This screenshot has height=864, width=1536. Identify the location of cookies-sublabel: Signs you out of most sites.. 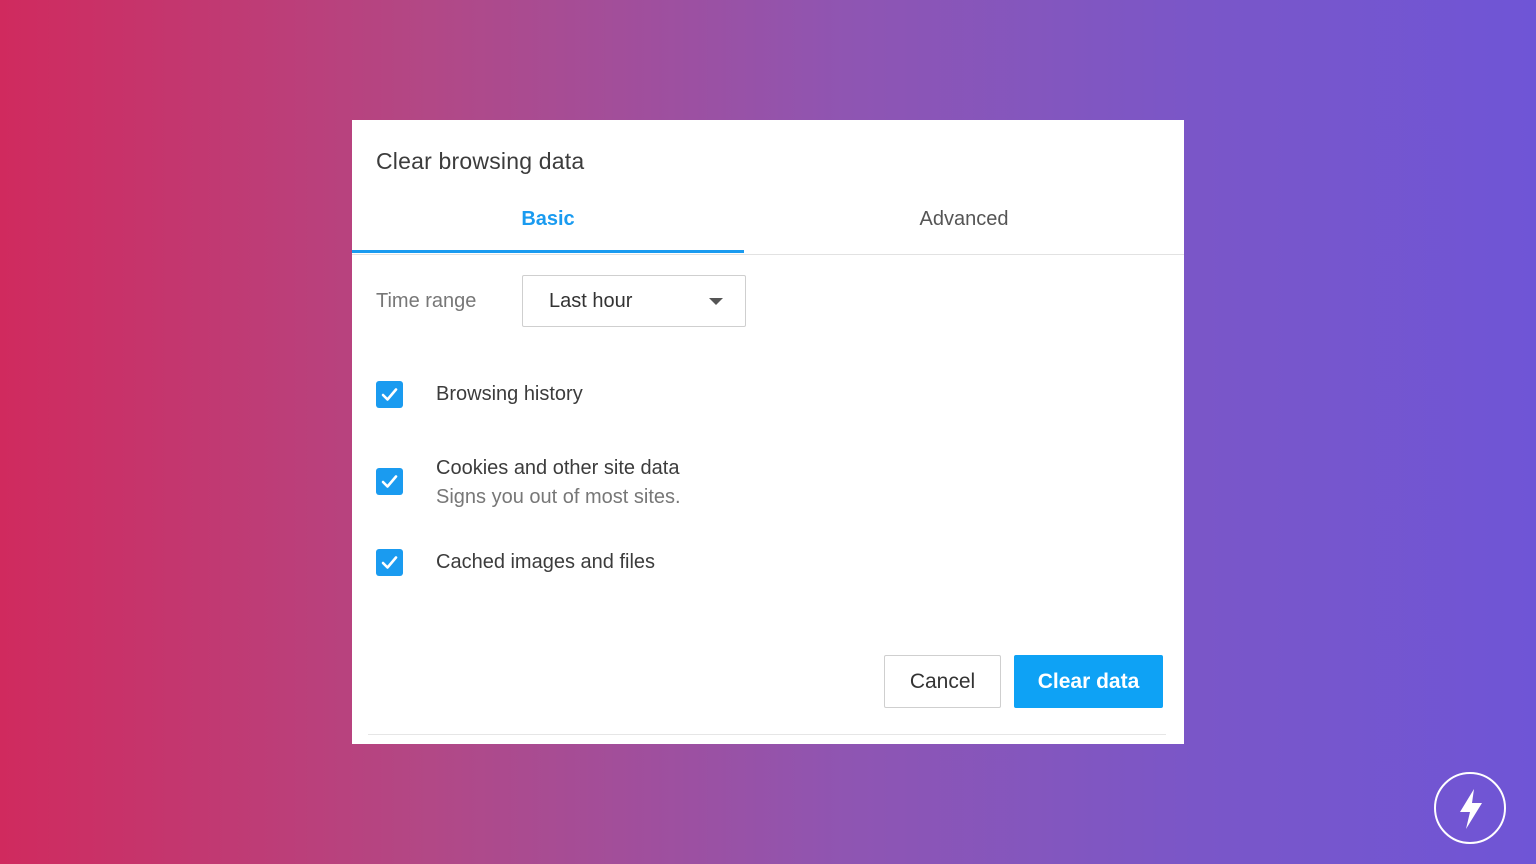
(558, 497).